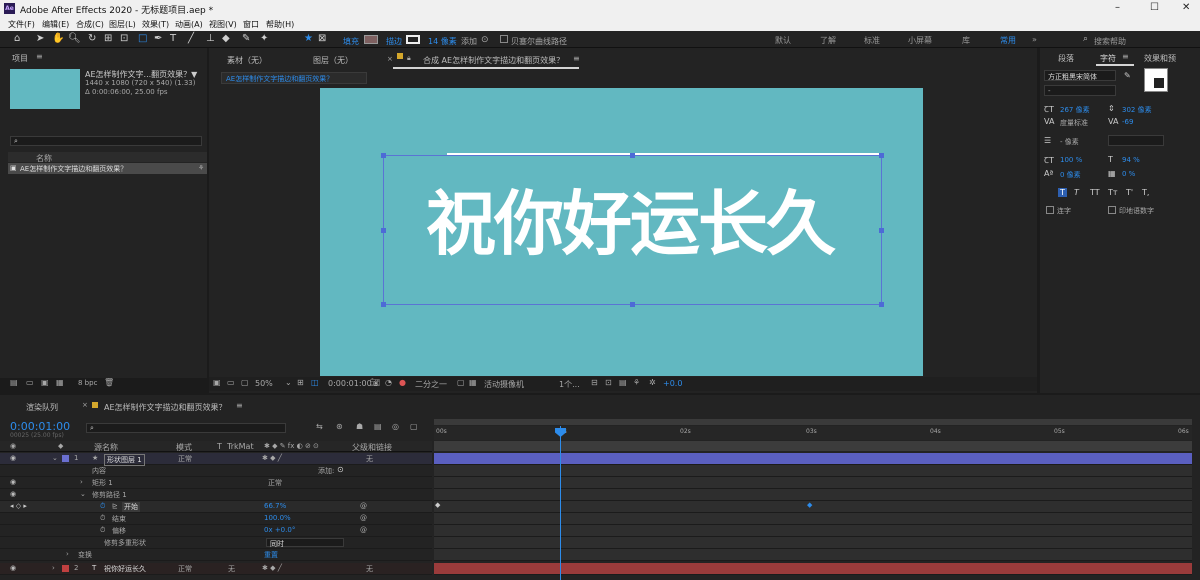 This screenshot has height=580, width=1200. Describe the element at coordinates (155, 24) in the screenshot. I see `menu-effect: 效果(T)` at that location.